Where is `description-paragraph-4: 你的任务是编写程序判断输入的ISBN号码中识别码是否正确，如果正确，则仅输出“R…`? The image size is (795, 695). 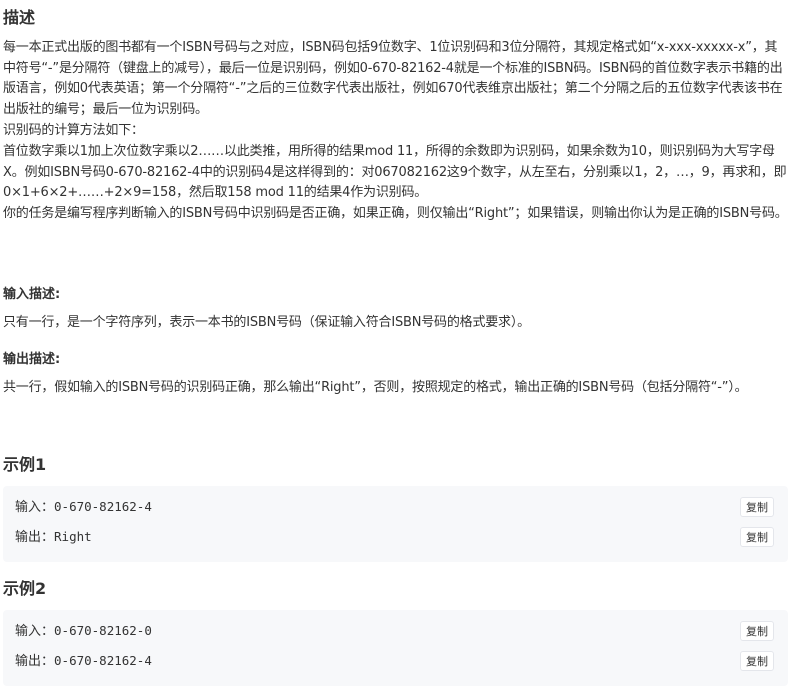 description-paragraph-4: 你的任务是编写程序判断输入的ISBN号码中识别码是否正确，如果正确，则仅输出“R… is located at coordinates (395, 213).